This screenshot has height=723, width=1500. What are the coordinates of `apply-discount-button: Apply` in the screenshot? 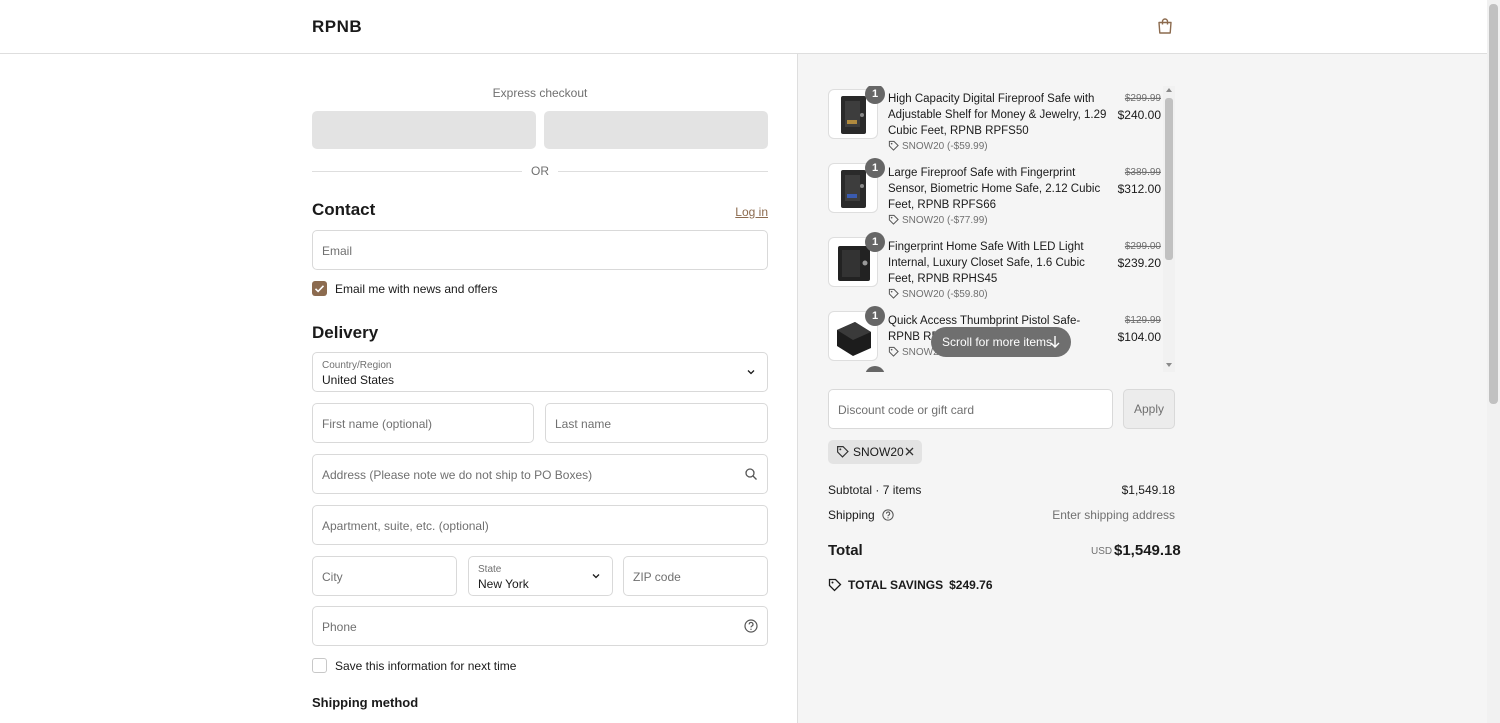 It's located at (1149, 409).